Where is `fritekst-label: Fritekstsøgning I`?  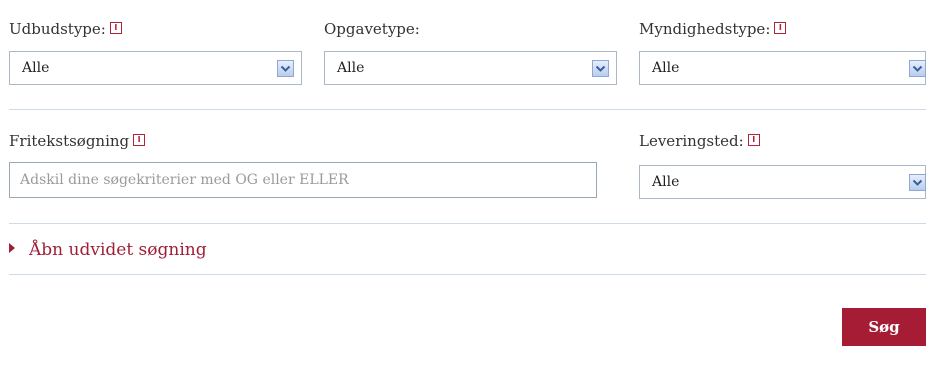
fritekst-label: Fritekstsøgning I is located at coordinates (77, 141).